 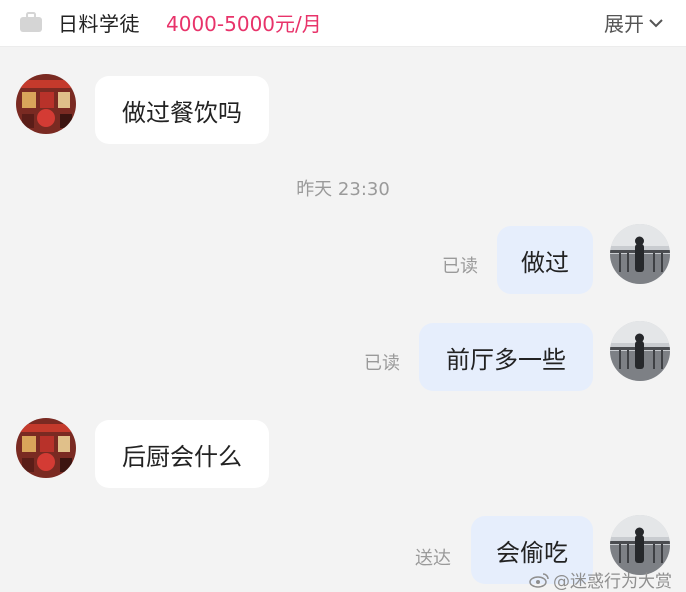 I want to click on message-bubble: 做过餐饮吗, so click(x=182, y=110).